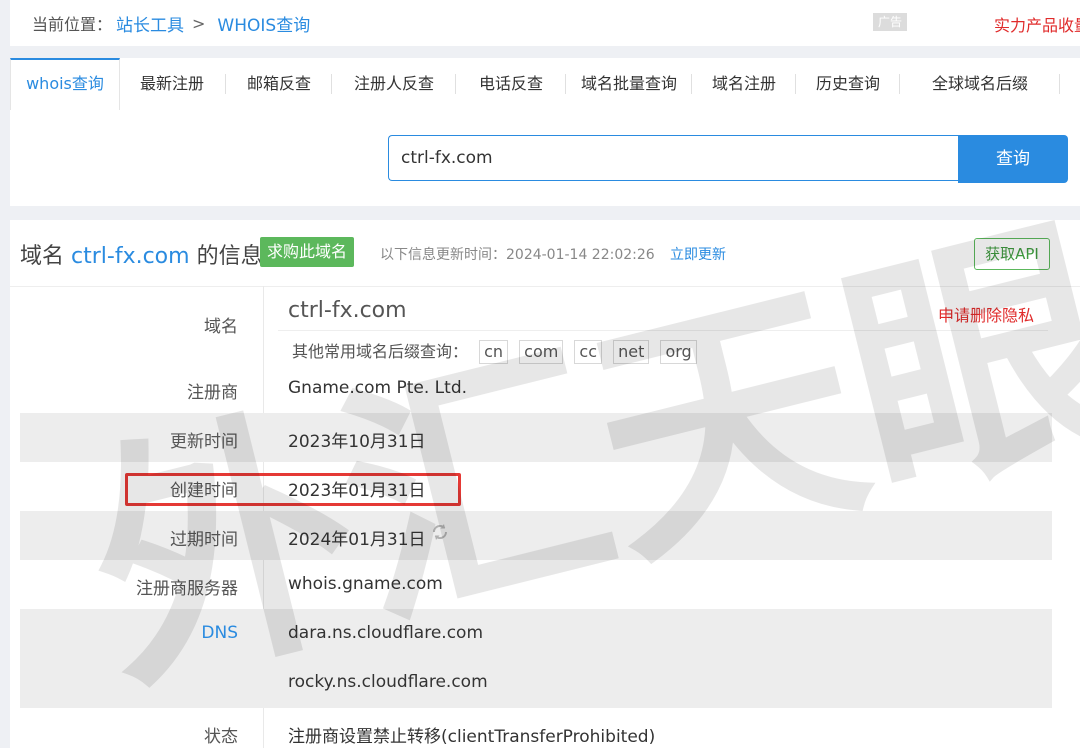 The height and width of the screenshot is (748, 1080). I want to click on registrar-row: 注册商 Gname.com Pte. Ltd., so click(536, 388).